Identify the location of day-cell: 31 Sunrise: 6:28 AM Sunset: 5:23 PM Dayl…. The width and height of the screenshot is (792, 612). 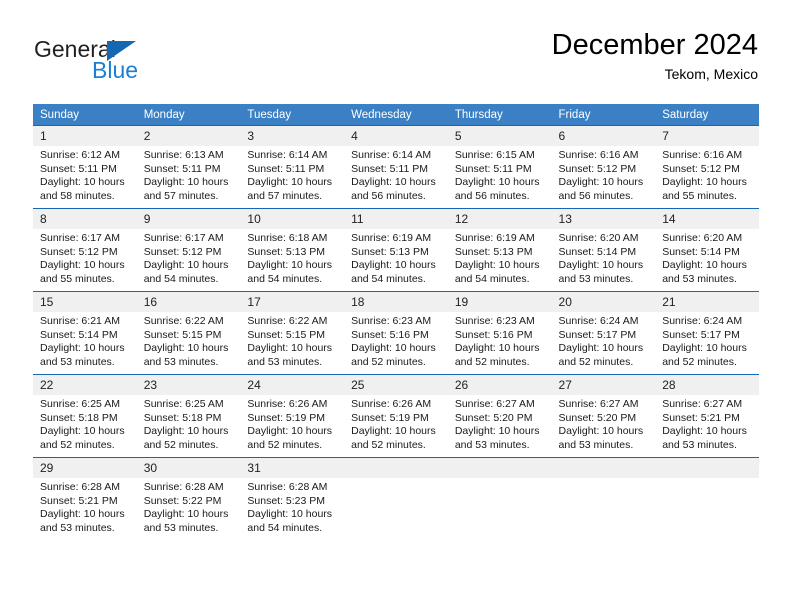
(292, 498).